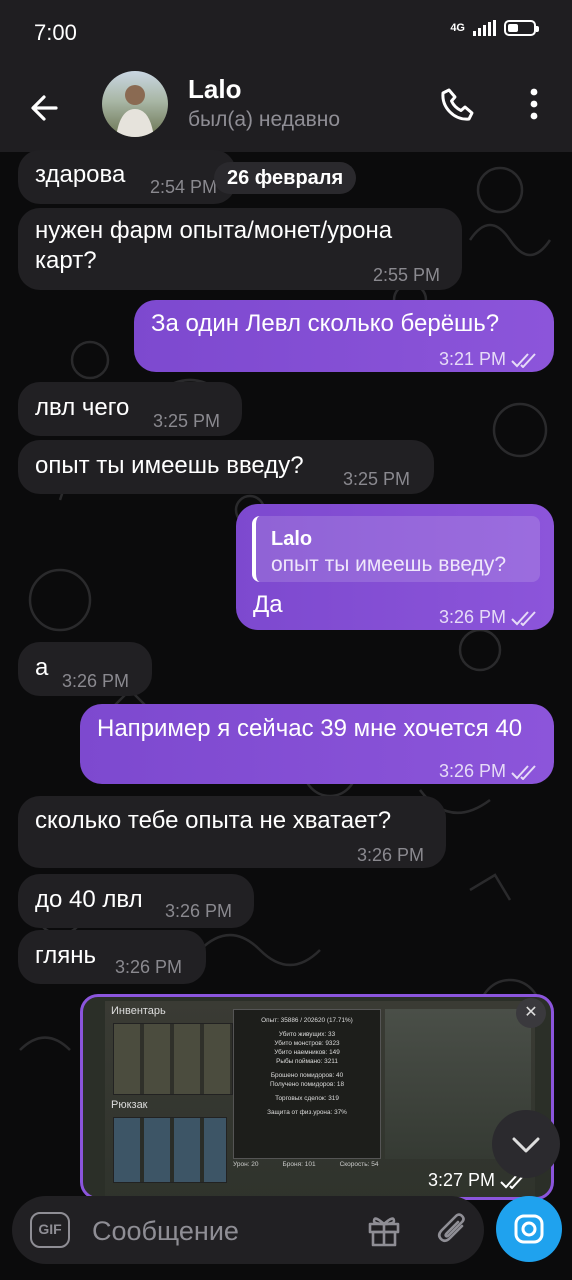 The image size is (572, 1280). Describe the element at coordinates (46, 108) in the screenshot. I see `back-arrow-icon` at that location.